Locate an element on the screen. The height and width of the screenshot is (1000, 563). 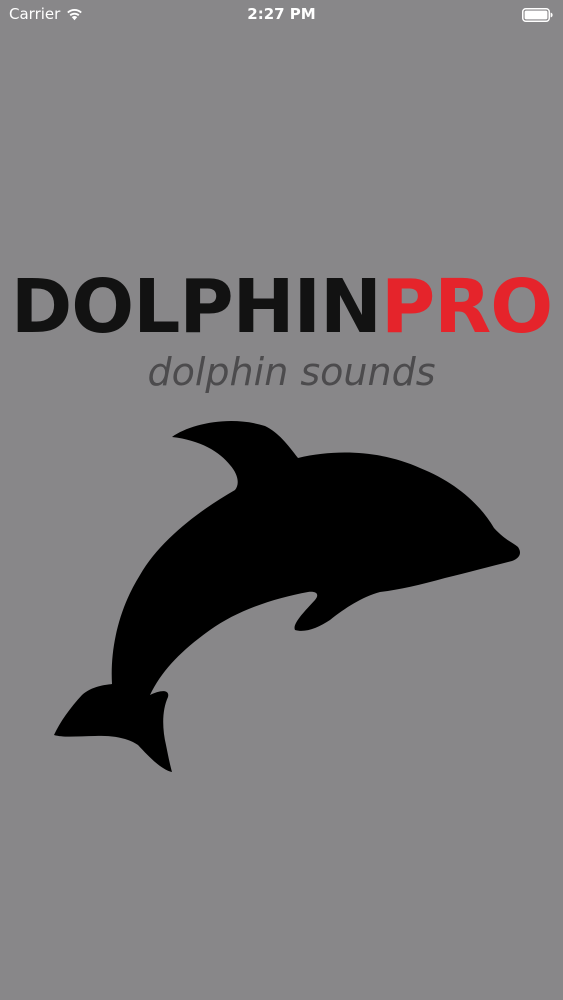
status-time: 2:27 PM is located at coordinates (281, 14).